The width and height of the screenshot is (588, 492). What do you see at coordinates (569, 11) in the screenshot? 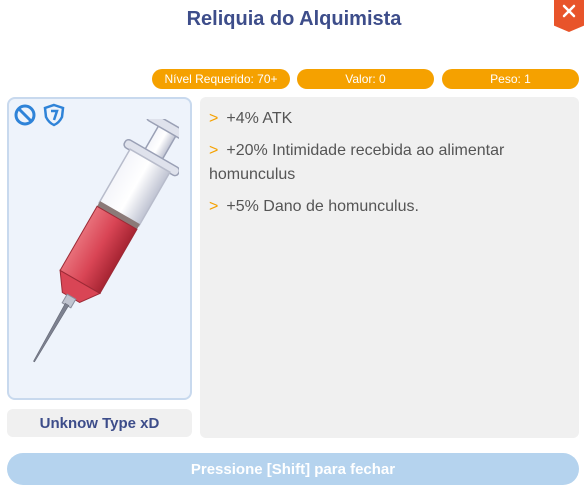
I see `close-icon` at bounding box center [569, 11].